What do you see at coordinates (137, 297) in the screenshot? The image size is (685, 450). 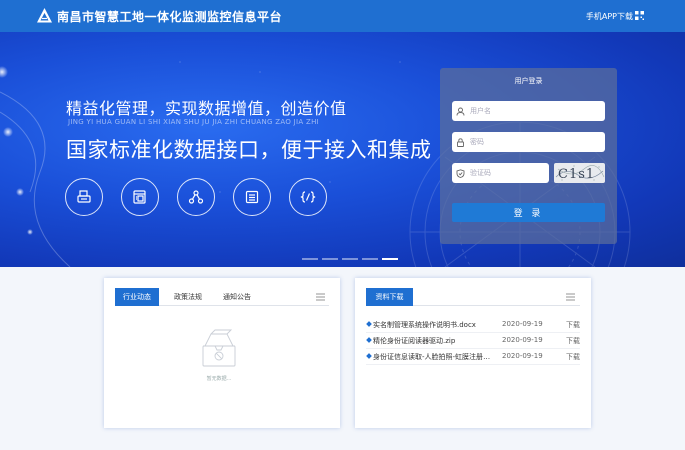 I see `tab-industry-news: 行业动态` at bounding box center [137, 297].